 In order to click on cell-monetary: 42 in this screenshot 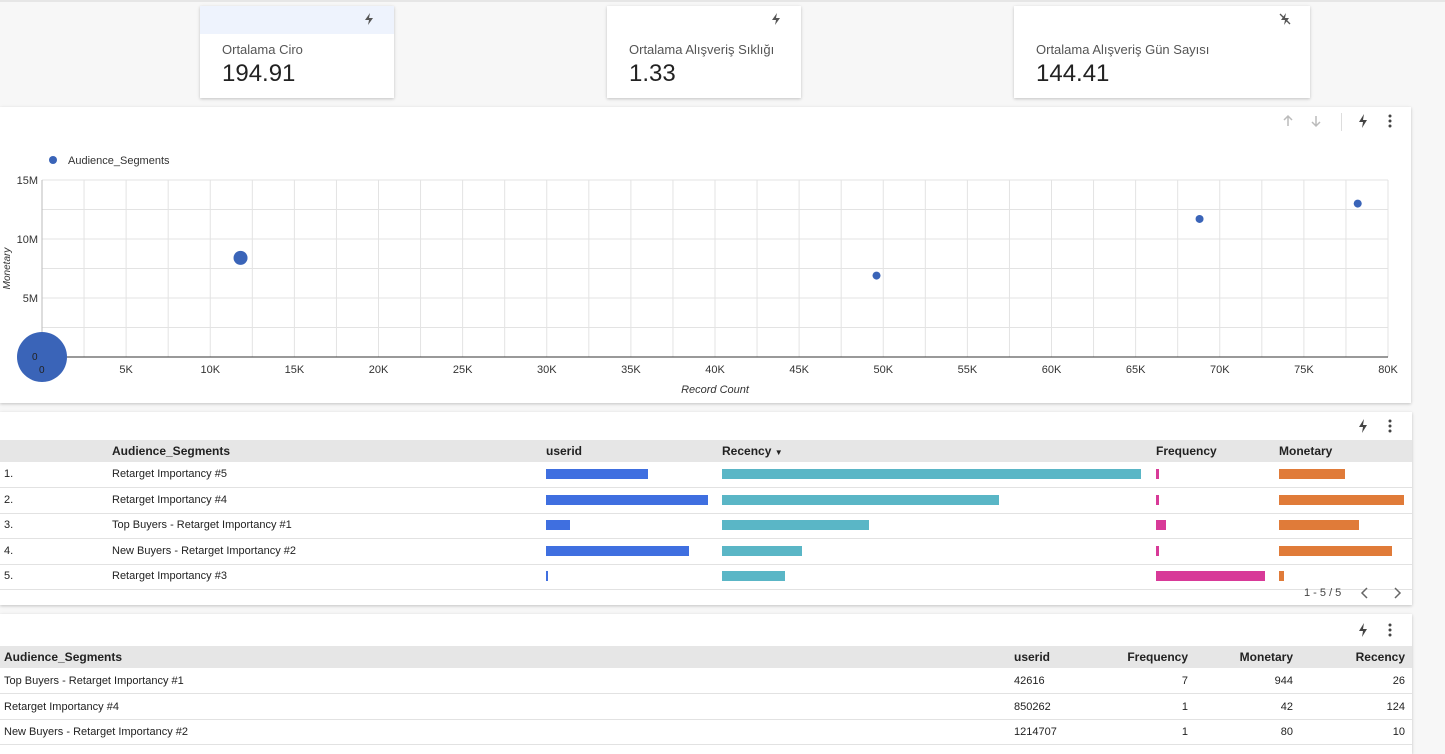, I will do `click(1286, 706)`.